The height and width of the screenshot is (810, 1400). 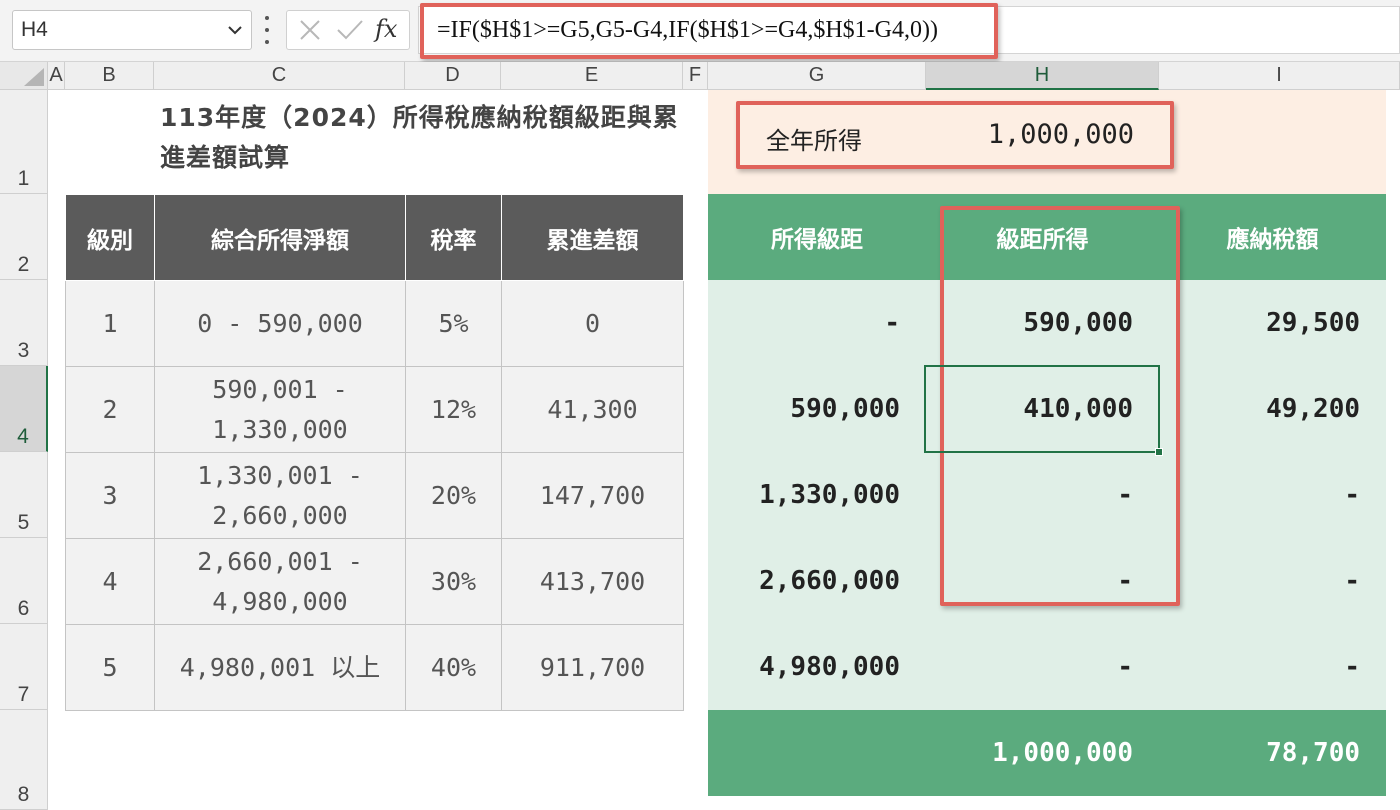 I want to click on header-net-income: 綜合所得淨額, so click(x=280, y=237).